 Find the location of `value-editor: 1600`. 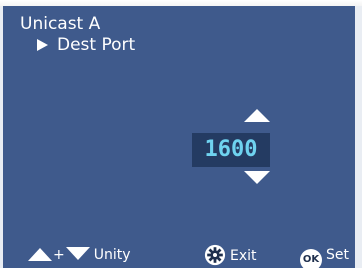

value-editor: 1600 is located at coordinates (231, 150).